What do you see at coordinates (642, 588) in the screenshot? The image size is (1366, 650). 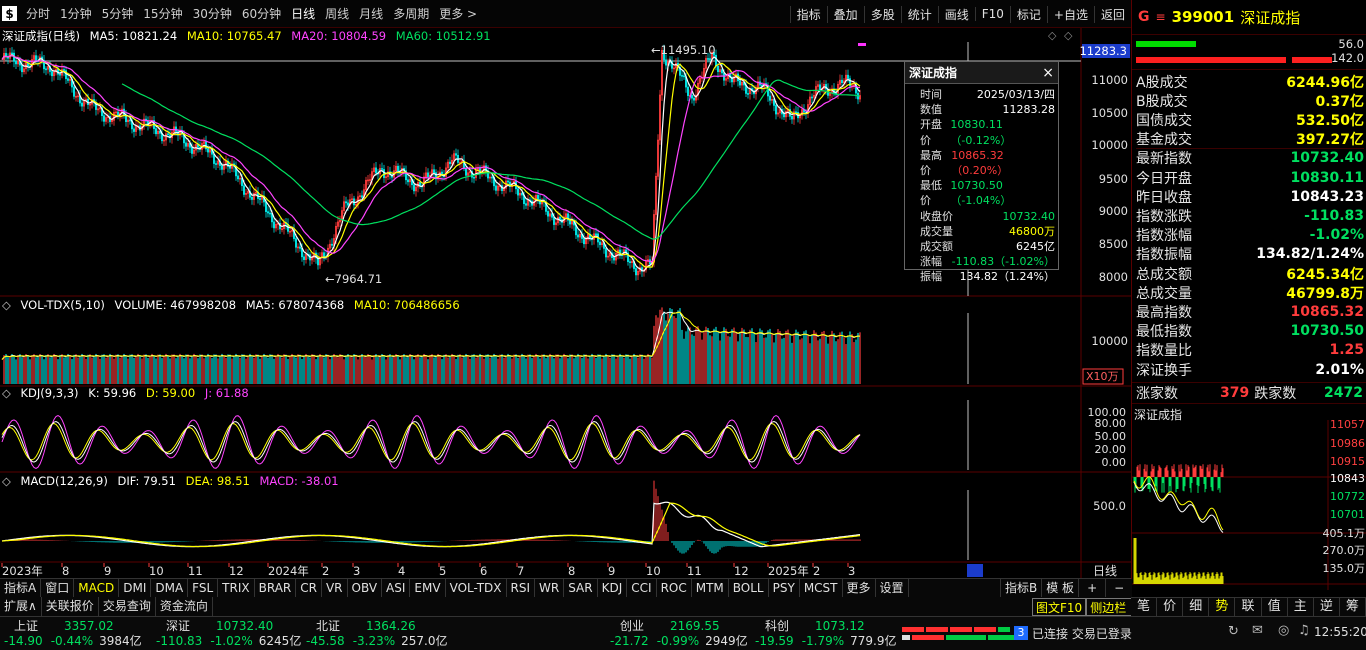 I see `indicator-tab: CCI` at bounding box center [642, 588].